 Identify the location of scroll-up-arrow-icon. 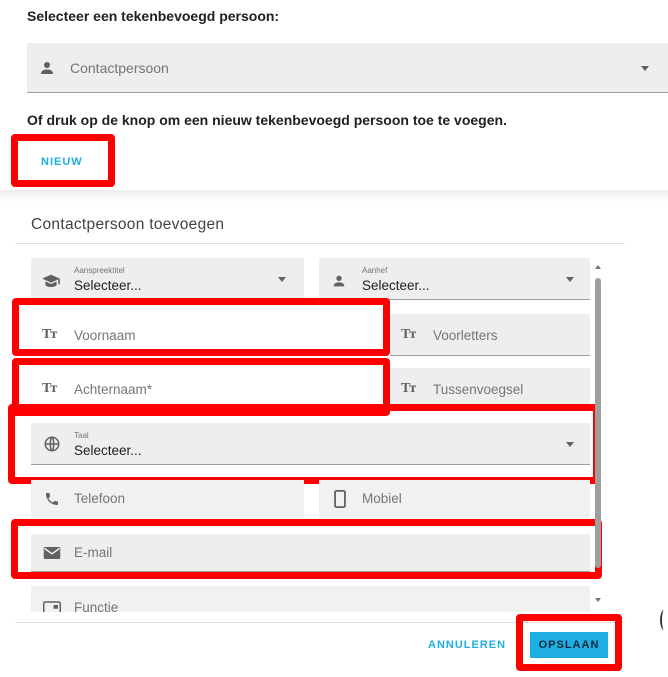
(598, 267).